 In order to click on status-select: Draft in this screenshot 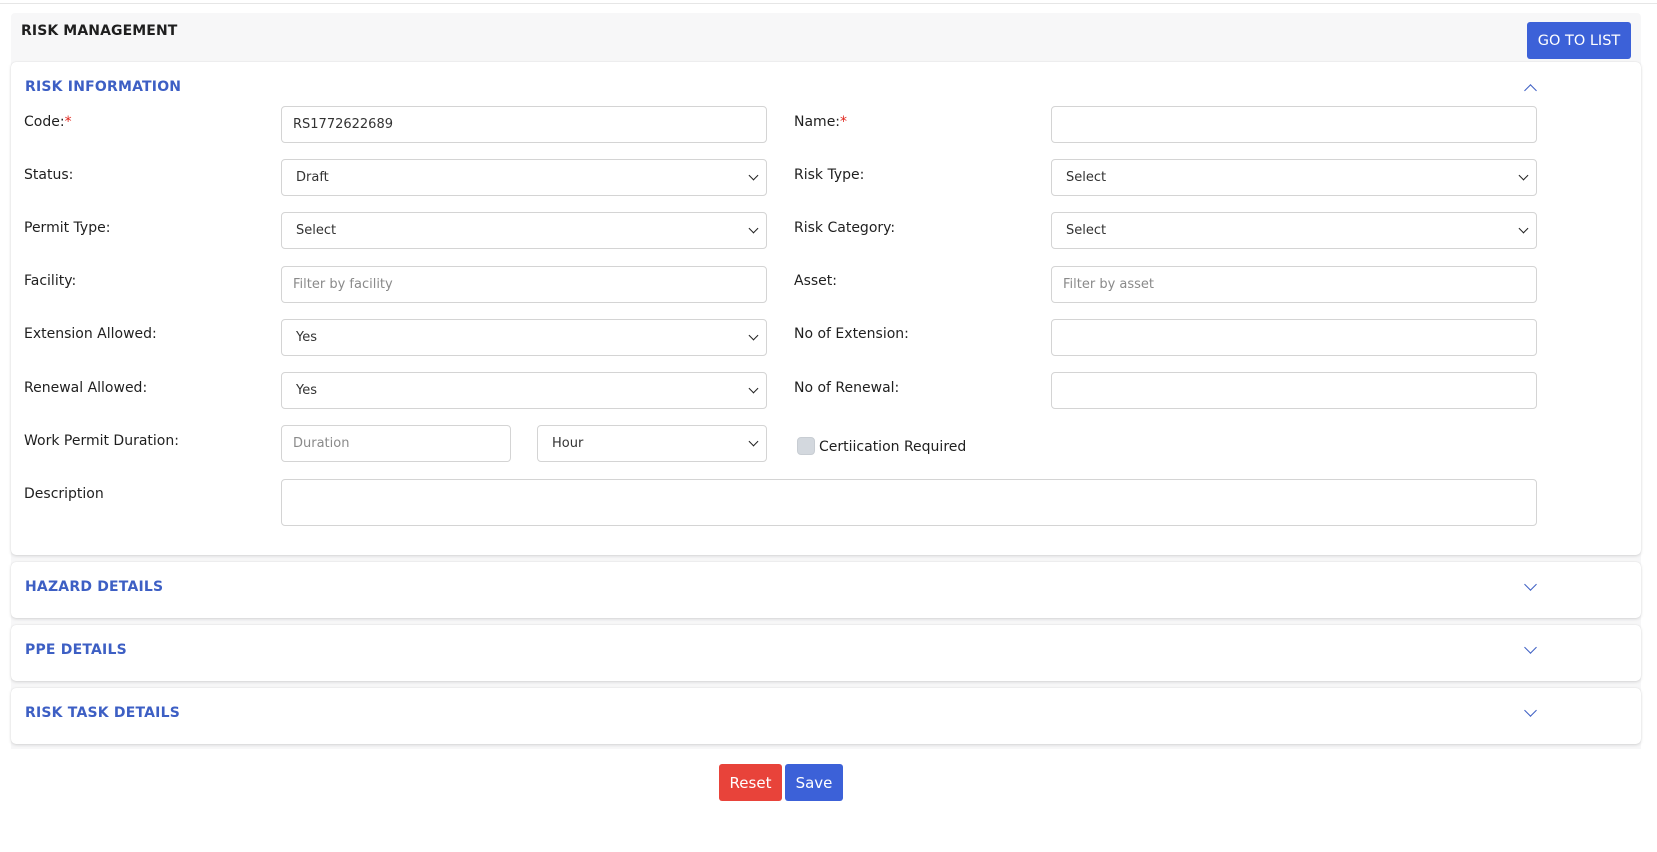, I will do `click(524, 177)`.